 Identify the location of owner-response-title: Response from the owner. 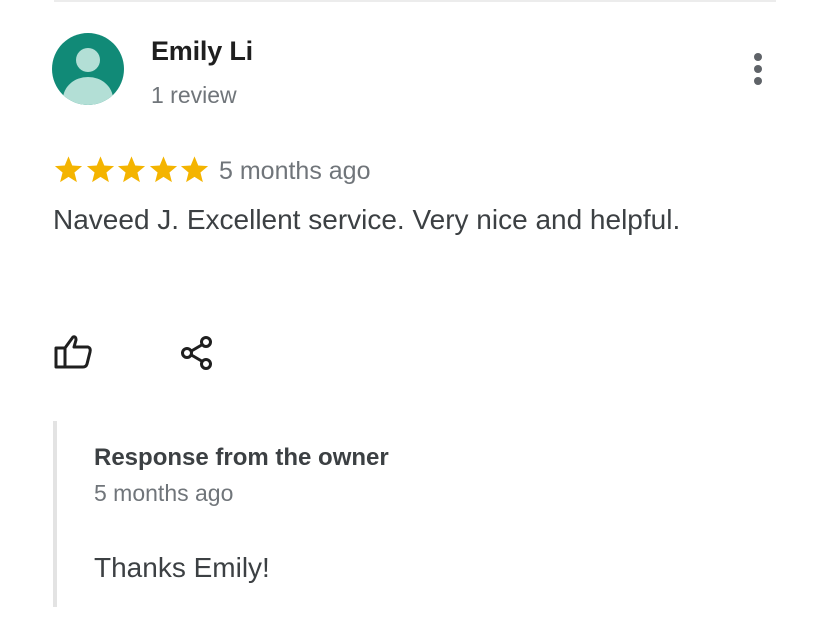
(241, 457).